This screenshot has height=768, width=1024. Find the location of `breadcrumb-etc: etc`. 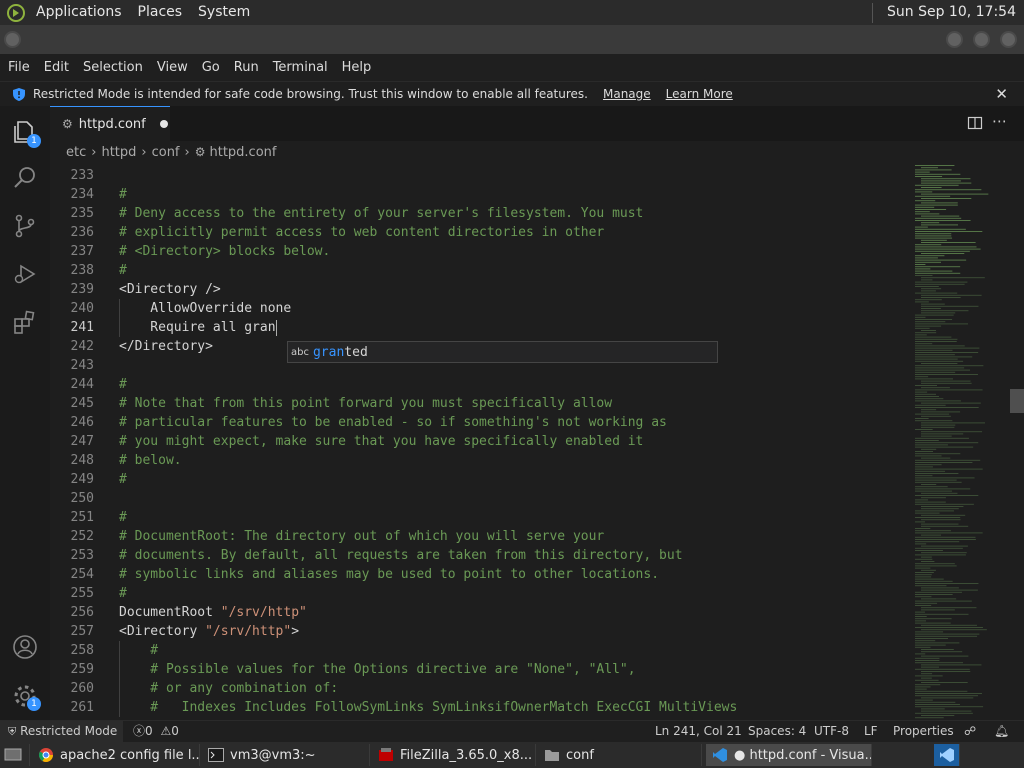

breadcrumb-etc: etc is located at coordinates (76, 152).